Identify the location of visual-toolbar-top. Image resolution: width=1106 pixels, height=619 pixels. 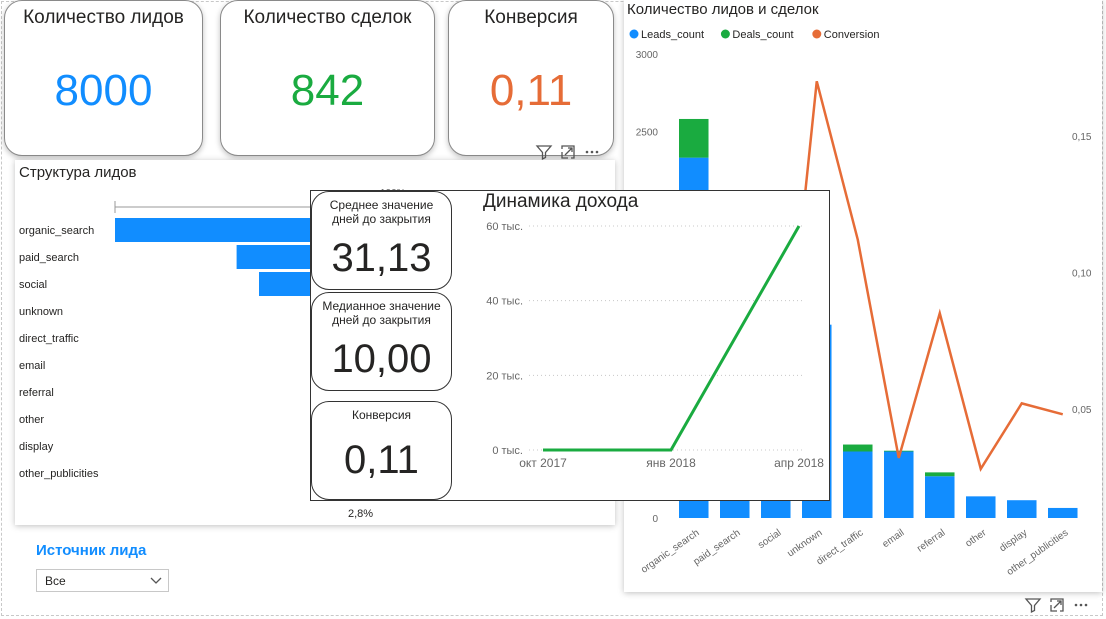
(568, 152).